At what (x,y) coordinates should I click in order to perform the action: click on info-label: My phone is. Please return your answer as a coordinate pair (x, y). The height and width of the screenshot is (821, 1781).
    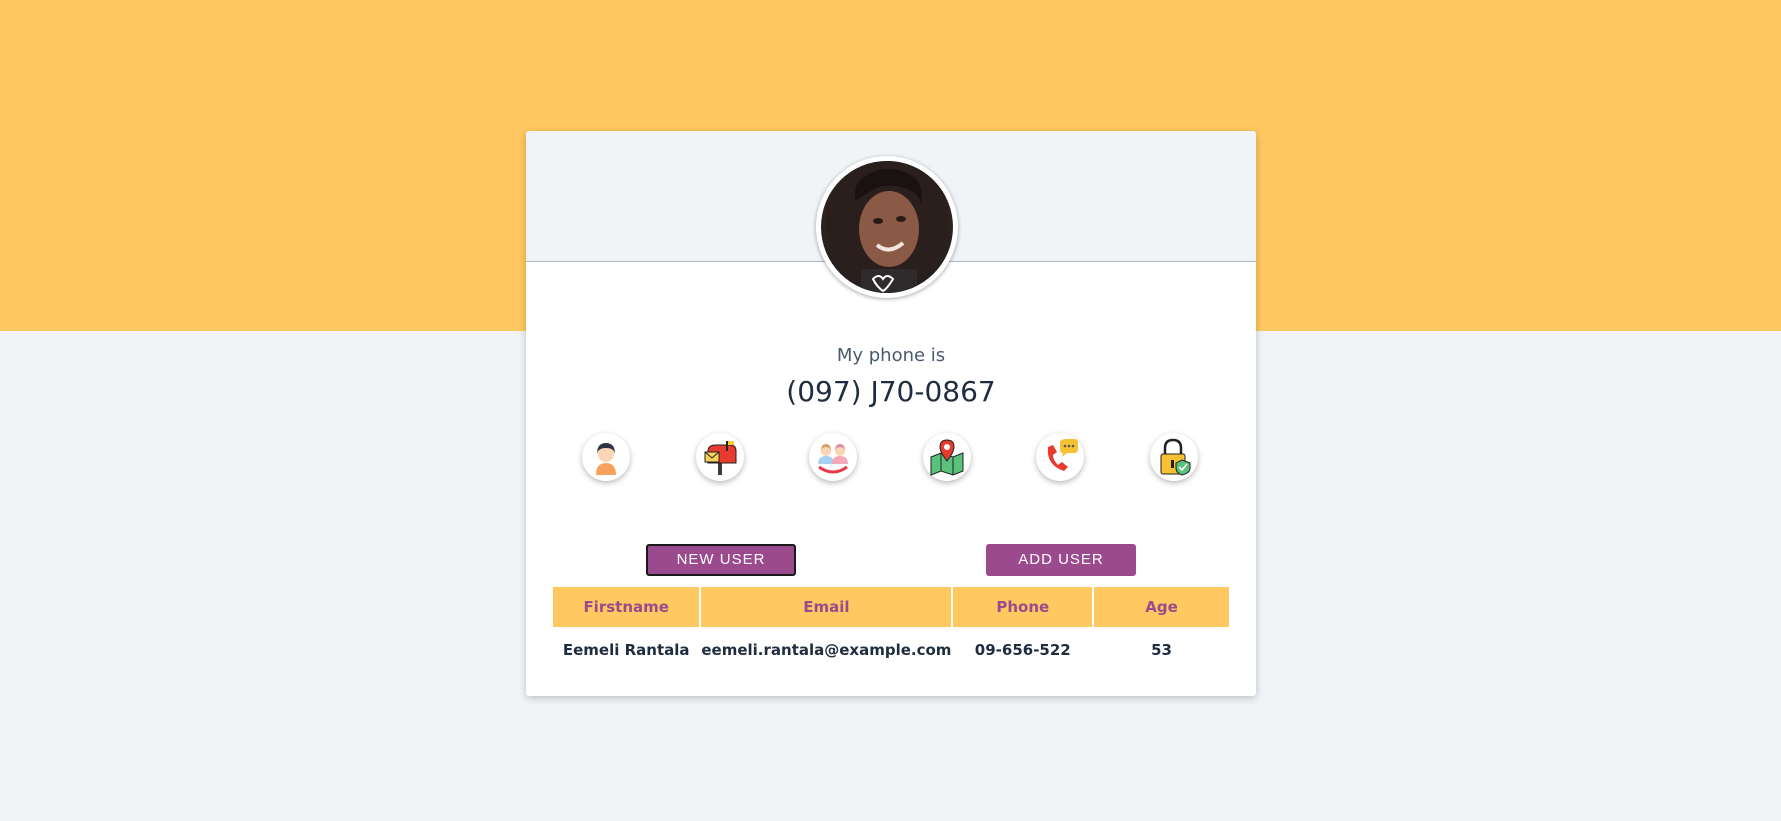
    Looking at the image, I should click on (891, 355).